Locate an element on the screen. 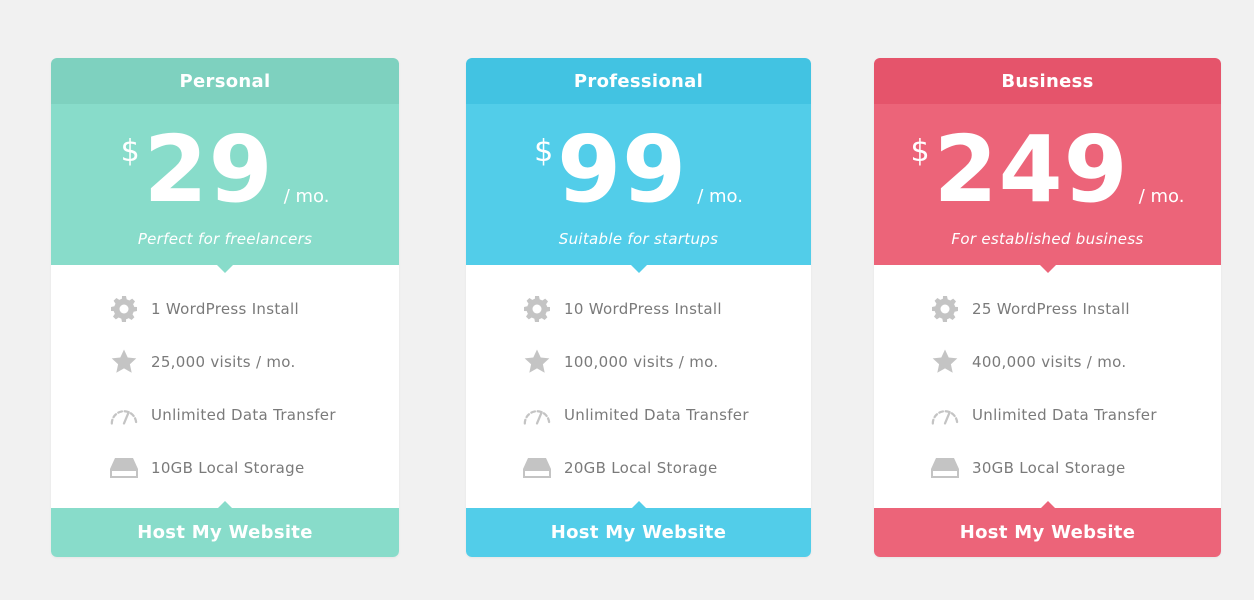 This screenshot has height=600, width=1254. plan-name: Professional is located at coordinates (638, 81).